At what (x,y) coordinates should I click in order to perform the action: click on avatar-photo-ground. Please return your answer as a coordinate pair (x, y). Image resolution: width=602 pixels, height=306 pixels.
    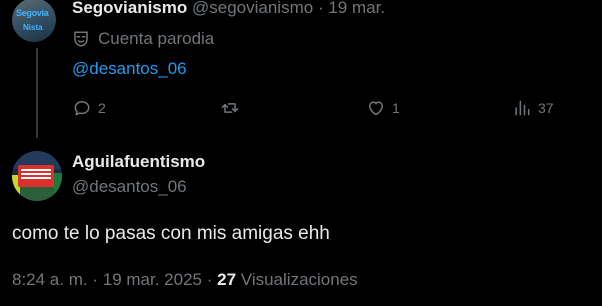
    Looking at the image, I should click on (37, 194).